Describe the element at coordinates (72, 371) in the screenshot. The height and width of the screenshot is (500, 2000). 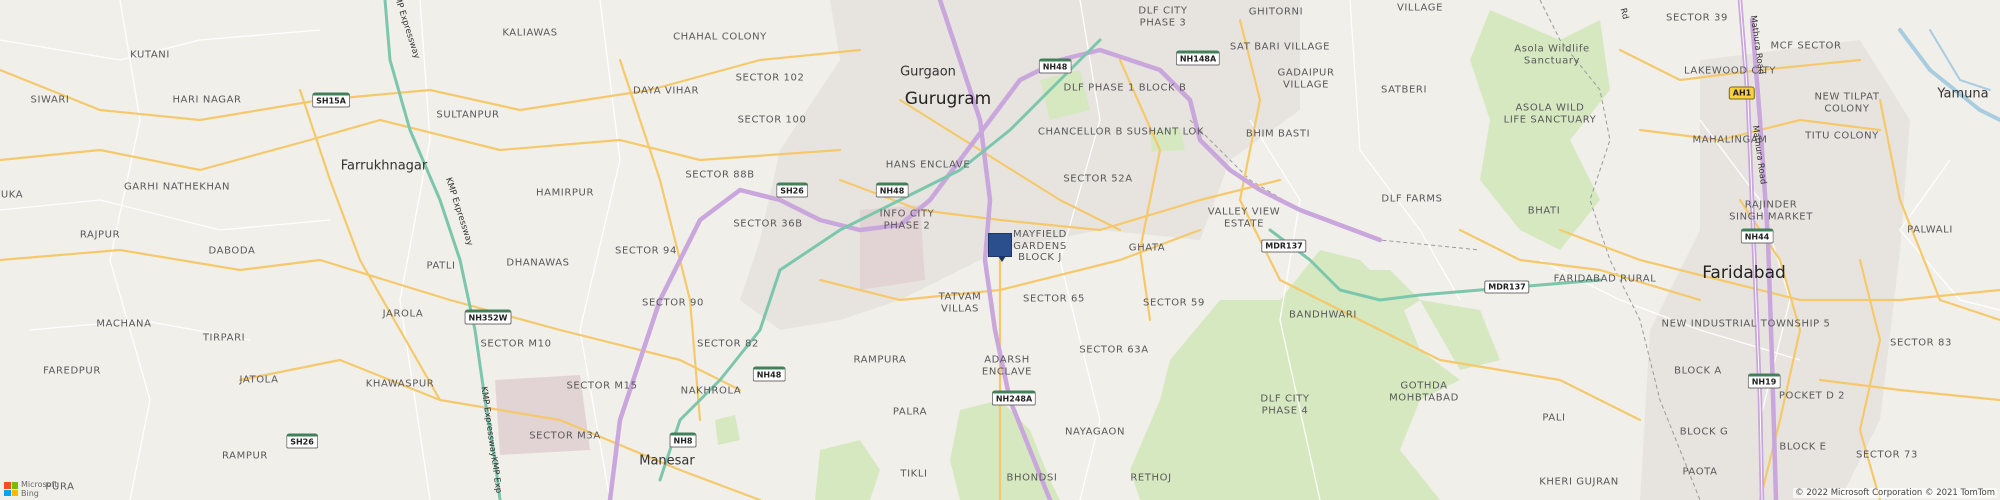
I see `place-label: FAREDPUR` at that location.